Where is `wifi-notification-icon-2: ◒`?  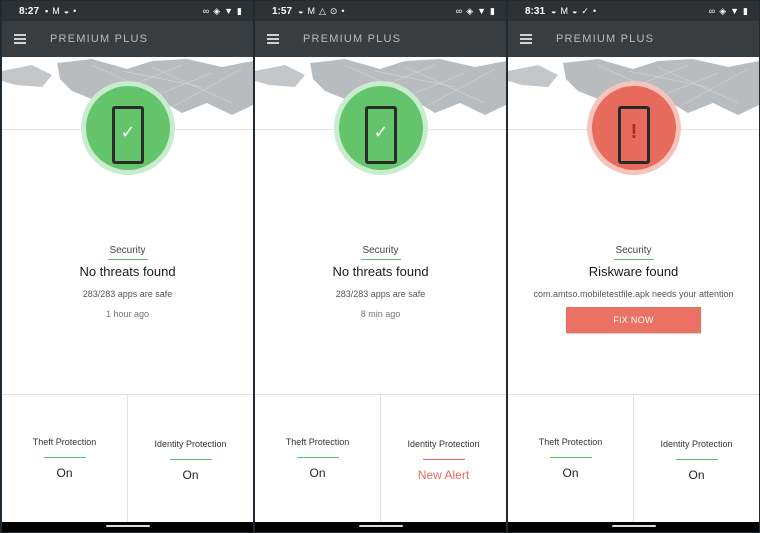 wifi-notification-icon-2: ◒ is located at coordinates (574, 11).